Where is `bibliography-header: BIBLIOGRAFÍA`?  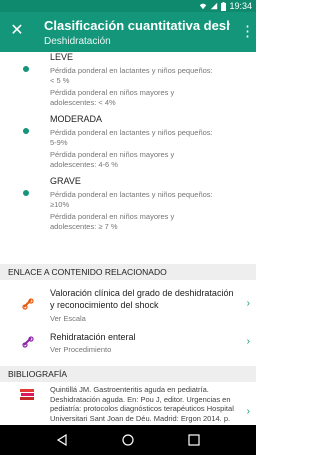
bibliography-header: BIBLIOGRAFÍA is located at coordinates (128, 374).